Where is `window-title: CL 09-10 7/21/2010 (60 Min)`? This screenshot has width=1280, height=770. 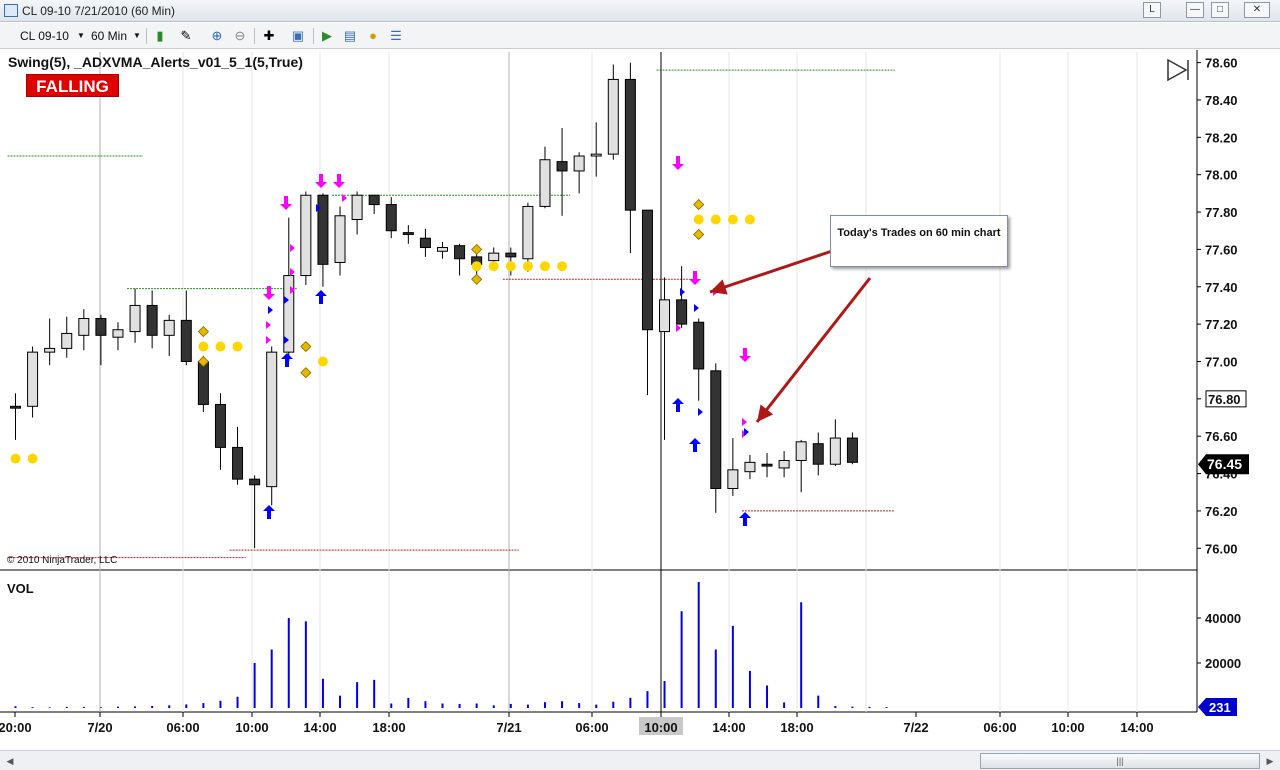 window-title: CL 09-10 7/21/2010 (60 Min) is located at coordinates (98, 11).